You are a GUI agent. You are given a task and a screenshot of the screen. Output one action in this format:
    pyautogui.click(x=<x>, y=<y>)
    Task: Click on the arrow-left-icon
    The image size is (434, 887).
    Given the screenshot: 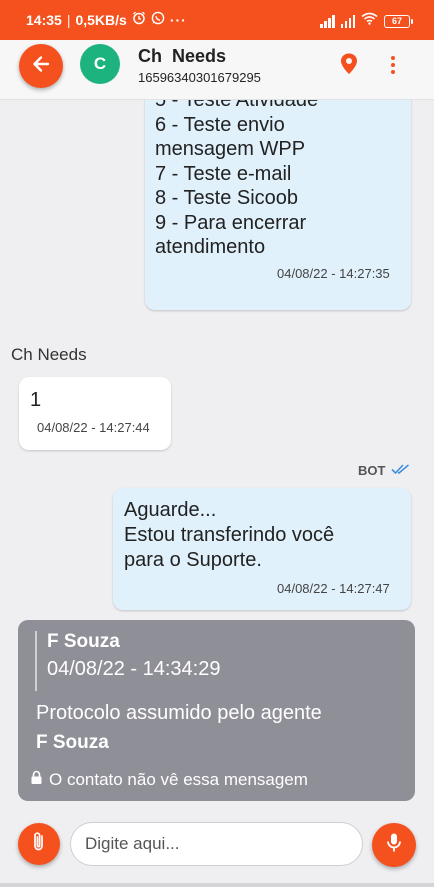 What is the action you would take?
    pyautogui.click(x=41, y=66)
    